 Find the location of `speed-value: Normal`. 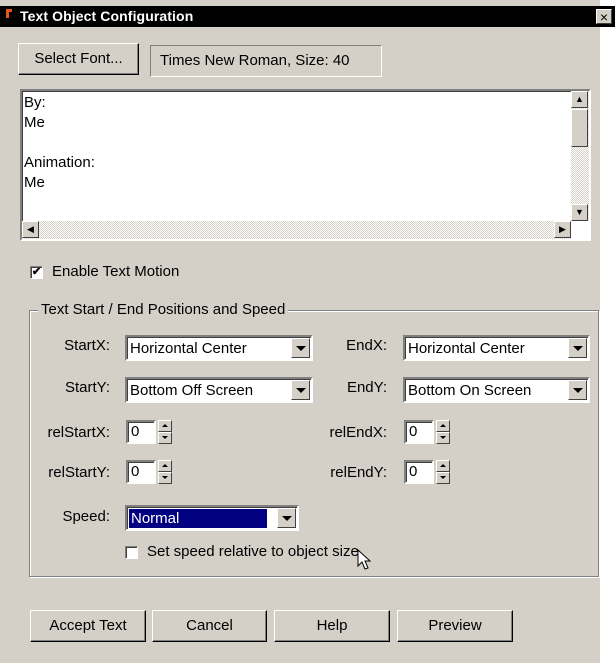

speed-value: Normal is located at coordinates (198, 518).